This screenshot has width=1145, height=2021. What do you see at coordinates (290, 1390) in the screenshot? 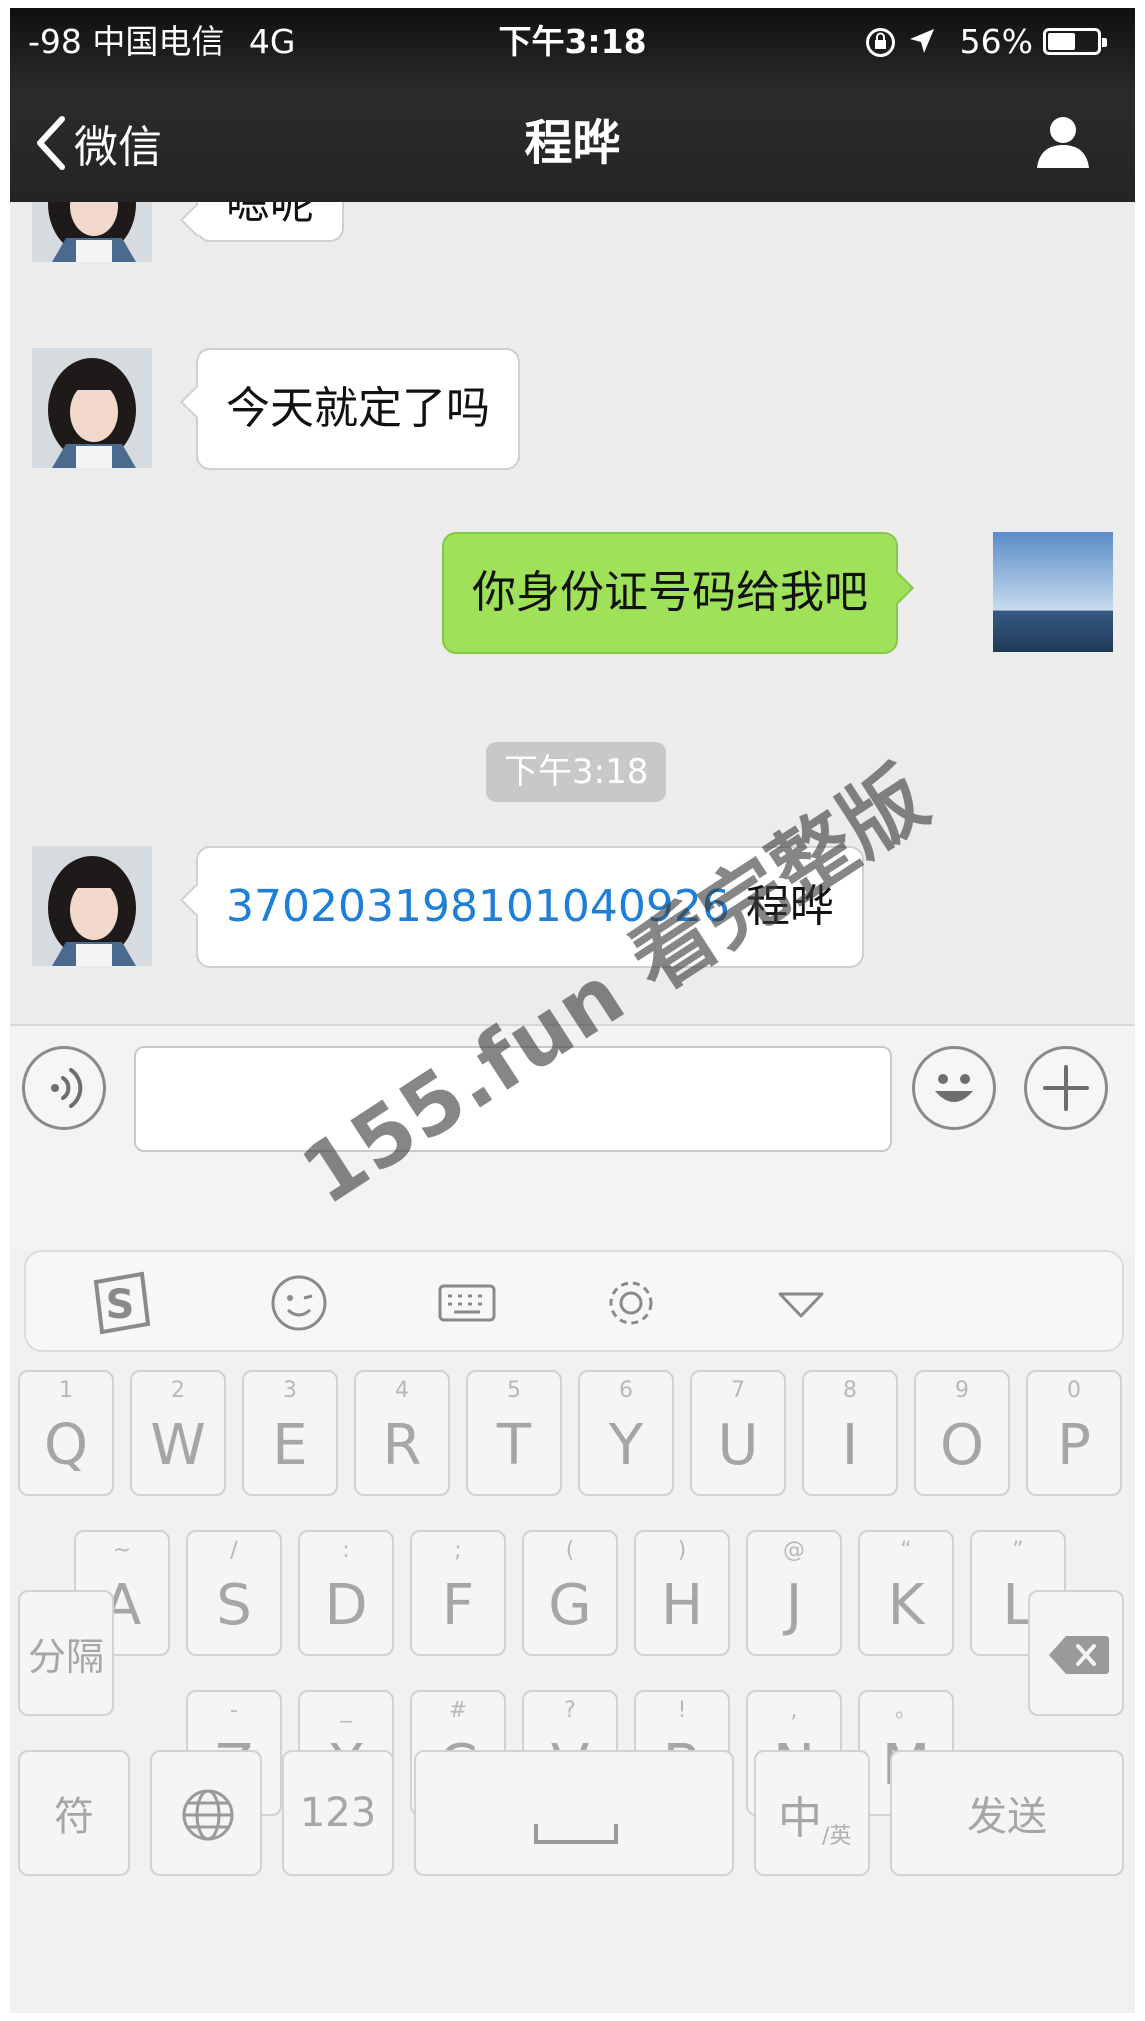
I see `key-secondary-label: 3` at bounding box center [290, 1390].